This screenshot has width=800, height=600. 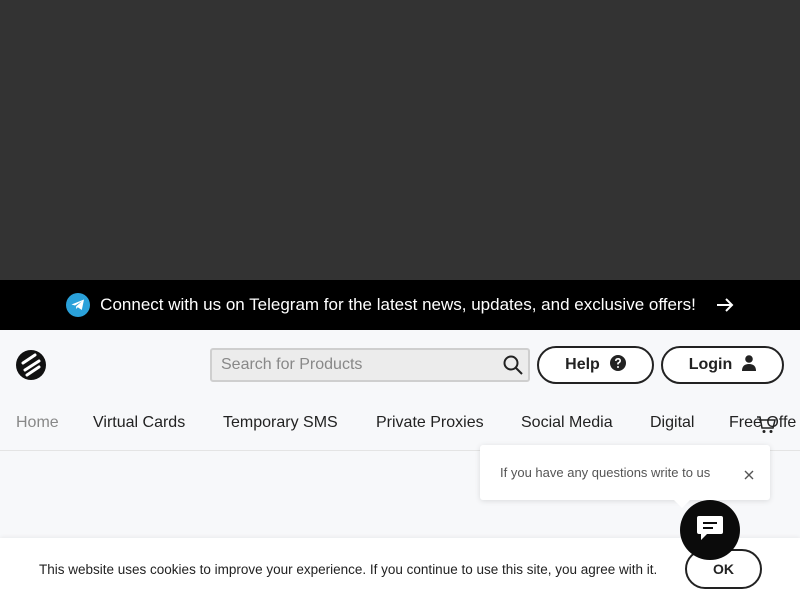 What do you see at coordinates (355, 365) in the screenshot?
I see `search-input` at bounding box center [355, 365].